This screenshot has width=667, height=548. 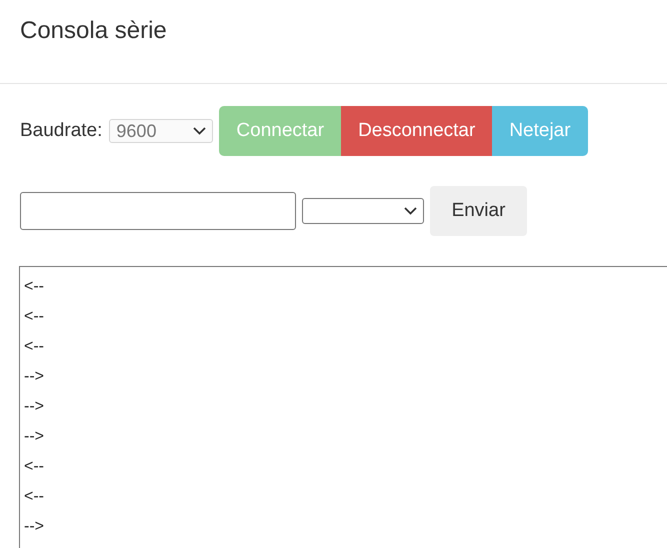 I want to click on send-button: Enviar, so click(x=478, y=211).